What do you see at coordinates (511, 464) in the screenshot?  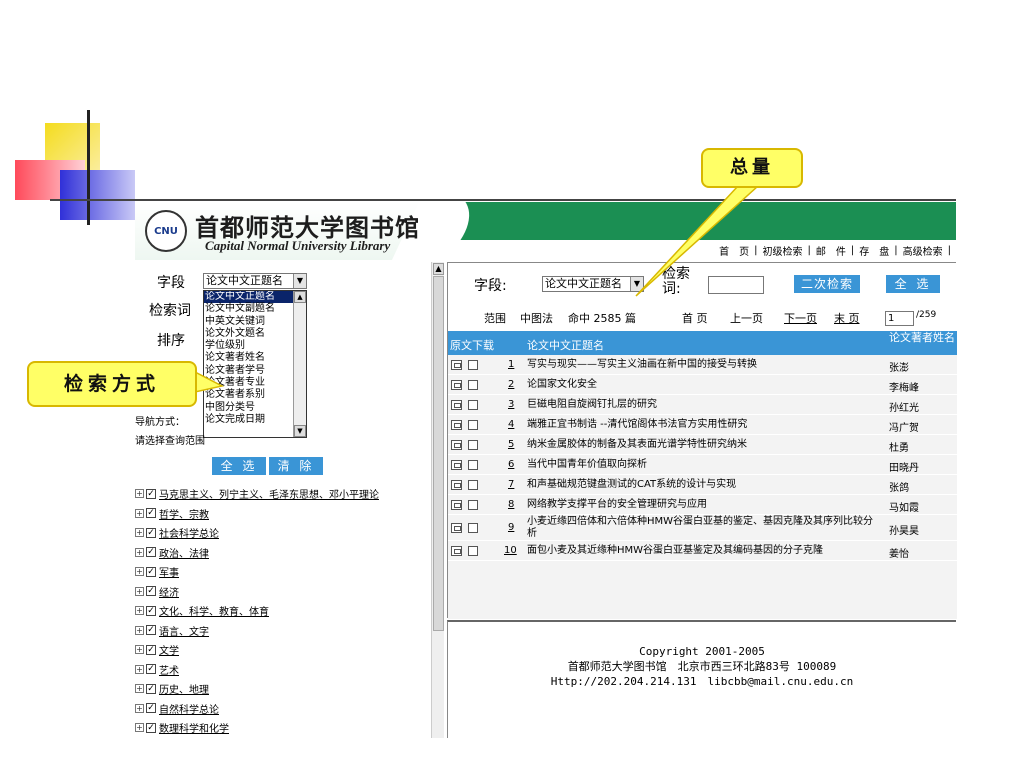 I see `row-number: 6` at bounding box center [511, 464].